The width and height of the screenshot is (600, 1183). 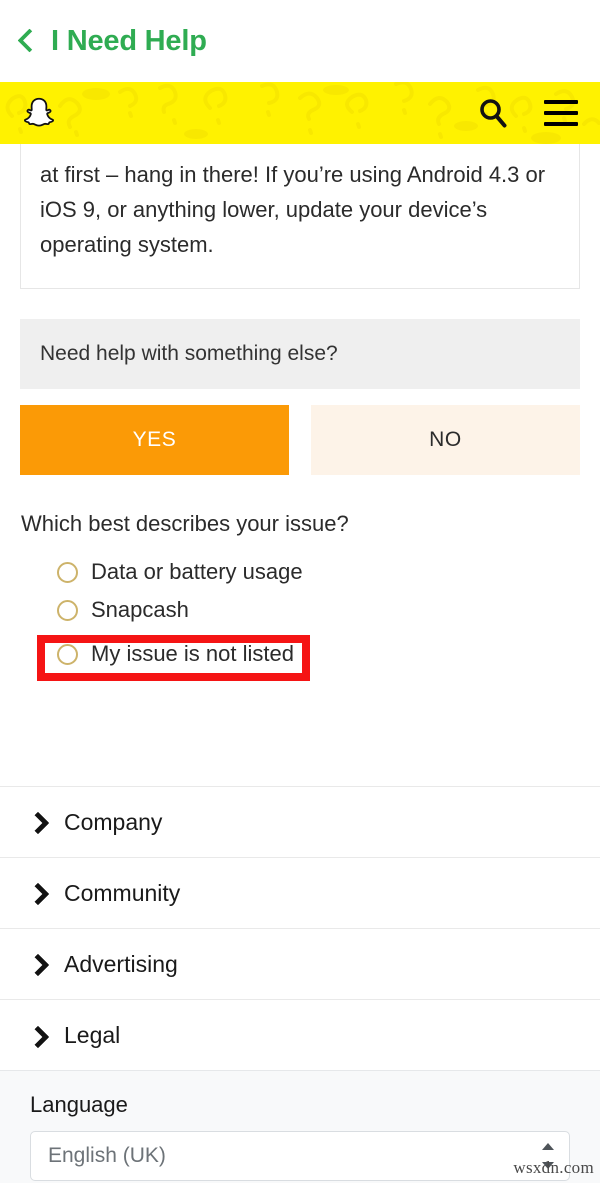 I want to click on footer-item-company: Company, so click(x=300, y=822).